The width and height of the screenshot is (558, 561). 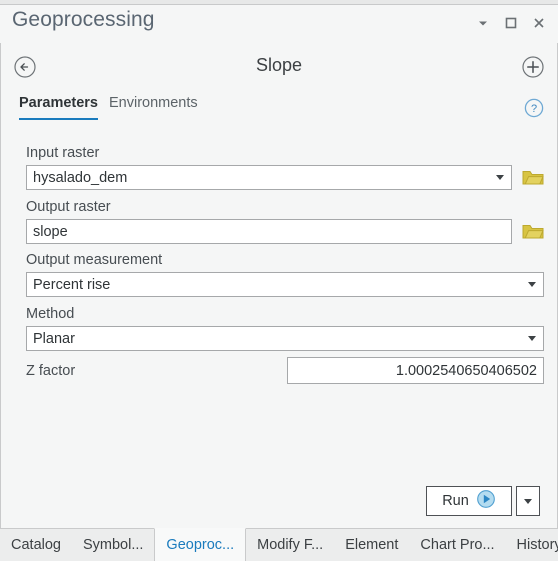 I want to click on dock-tab-element: Element, so click(x=371, y=545).